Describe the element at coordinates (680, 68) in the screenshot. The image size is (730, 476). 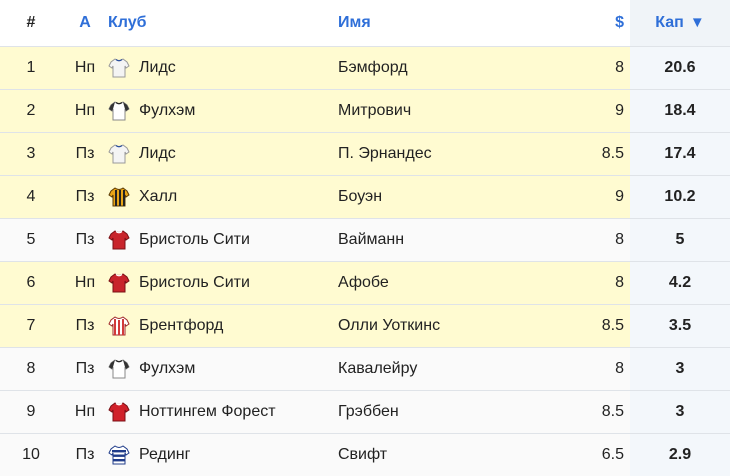
I see `player-kap: 20.6` at that location.